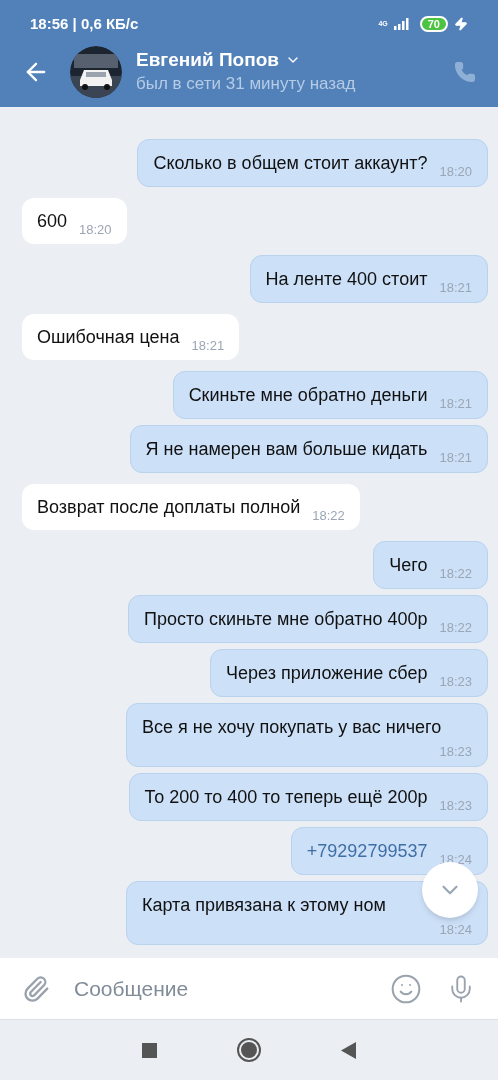 This screenshot has height=1080, width=498. What do you see at coordinates (308, 395) in the screenshot?
I see `message-text: Скиньте мне обратно деньги` at bounding box center [308, 395].